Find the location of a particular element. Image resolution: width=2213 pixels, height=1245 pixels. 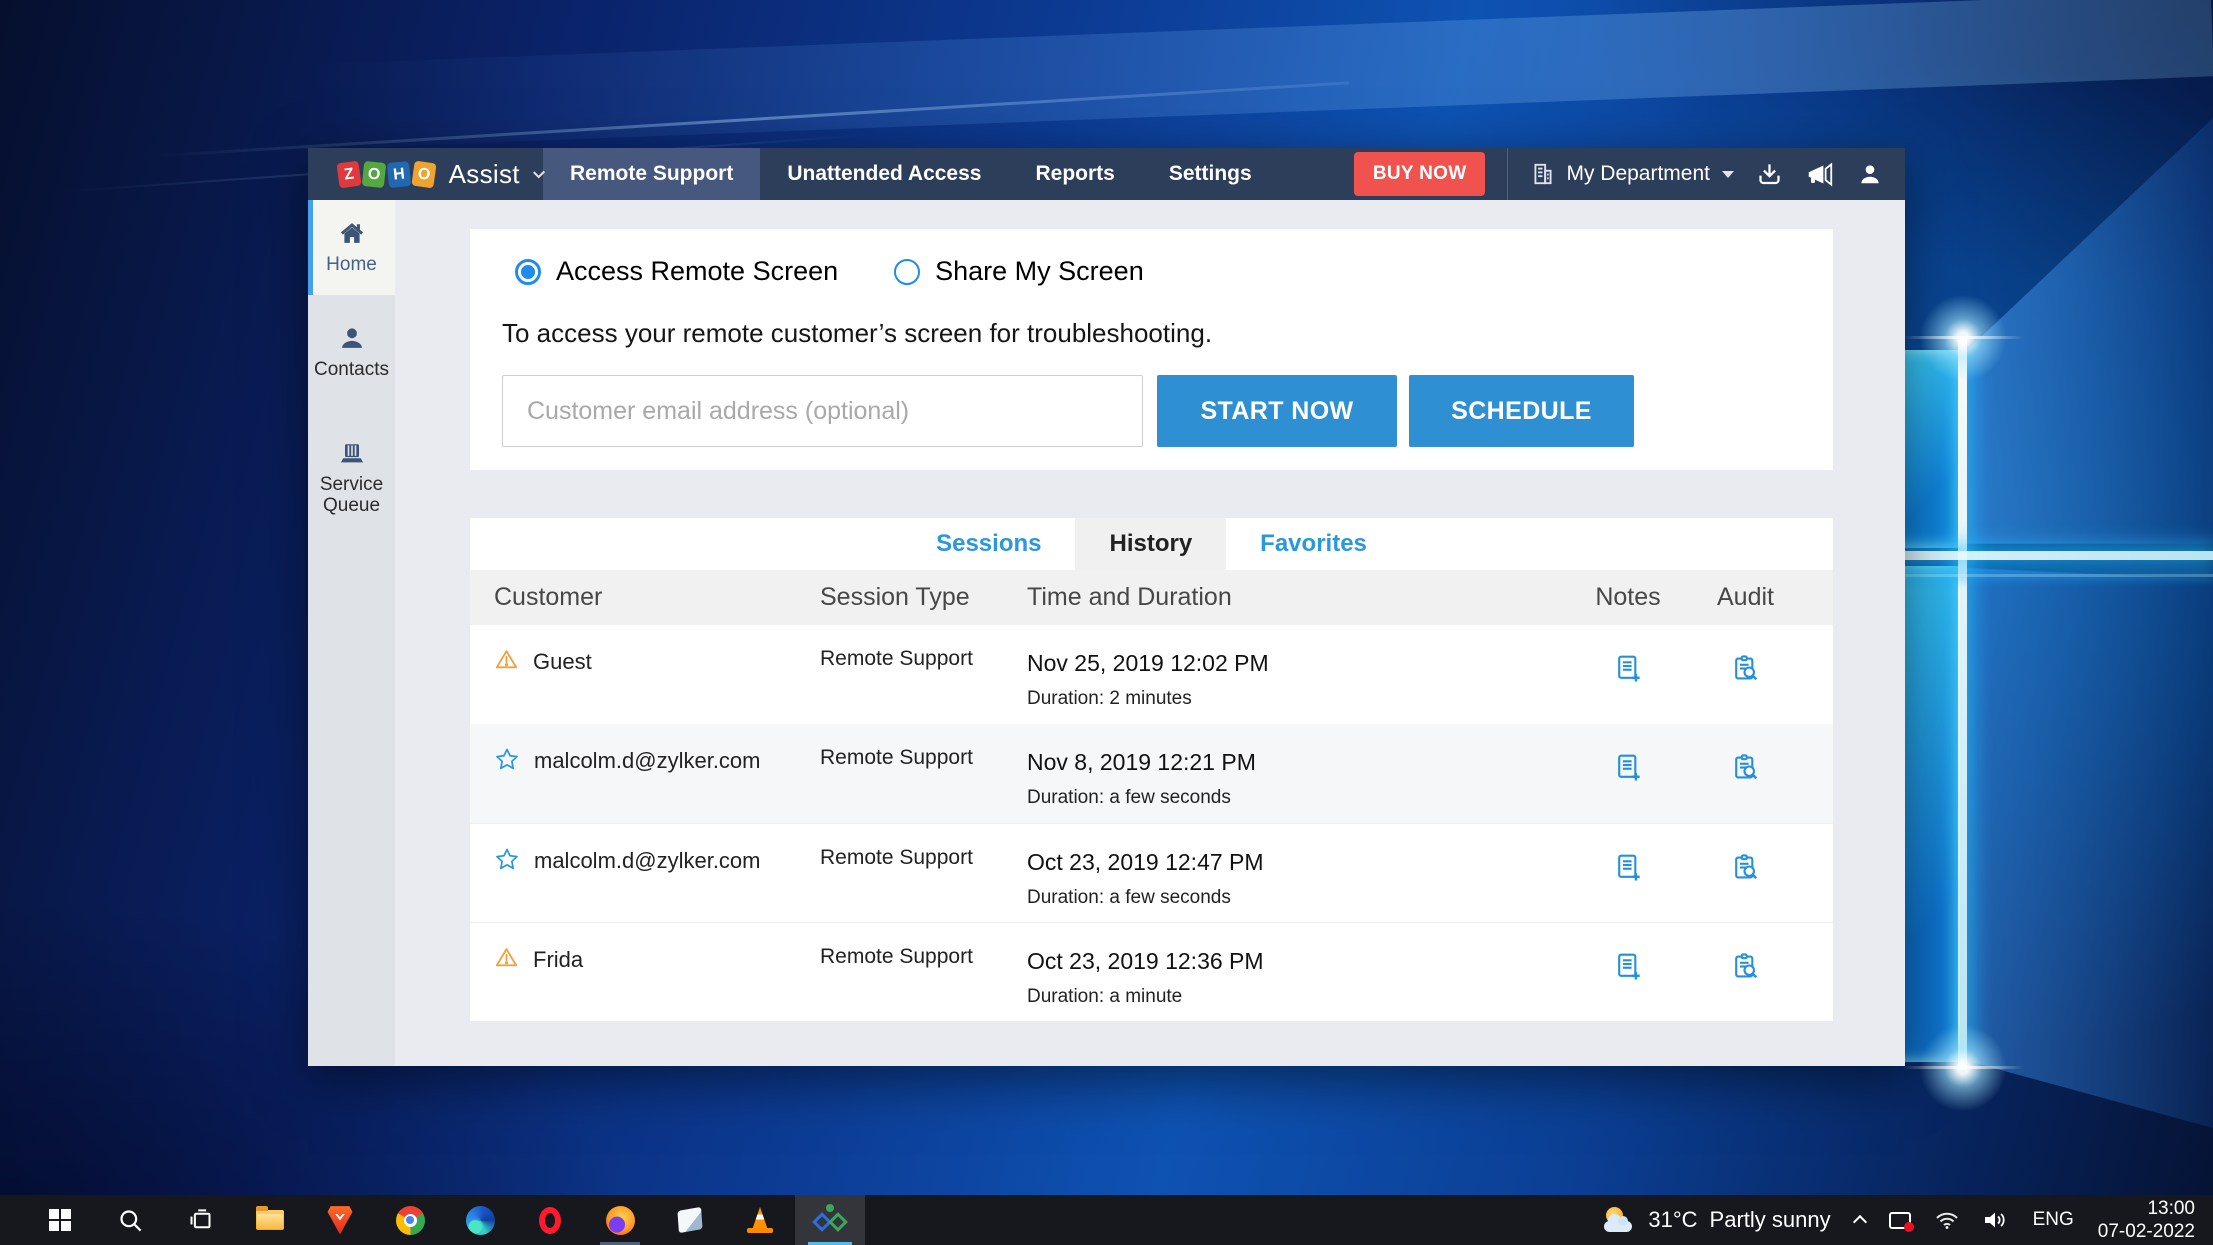

windows-logo-glow is located at coordinates (1963, 1068).